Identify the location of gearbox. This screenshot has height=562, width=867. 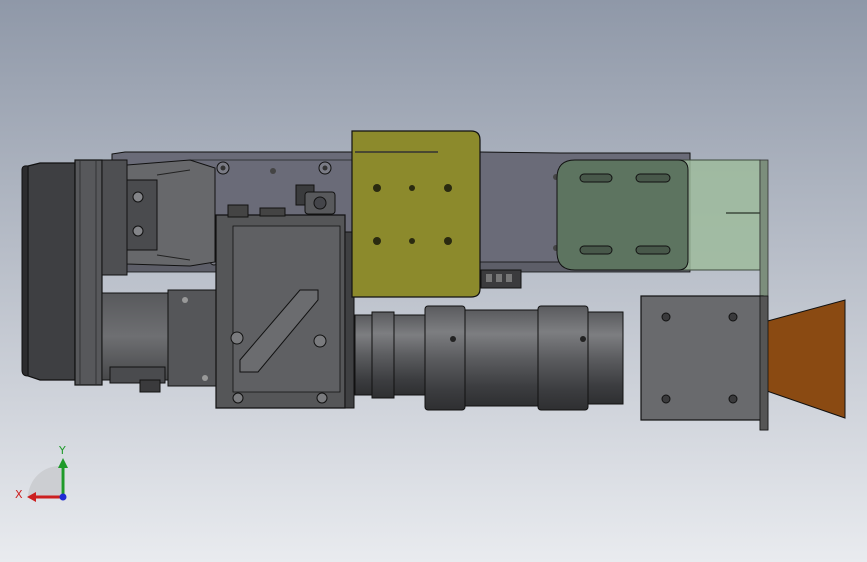
(160, 341).